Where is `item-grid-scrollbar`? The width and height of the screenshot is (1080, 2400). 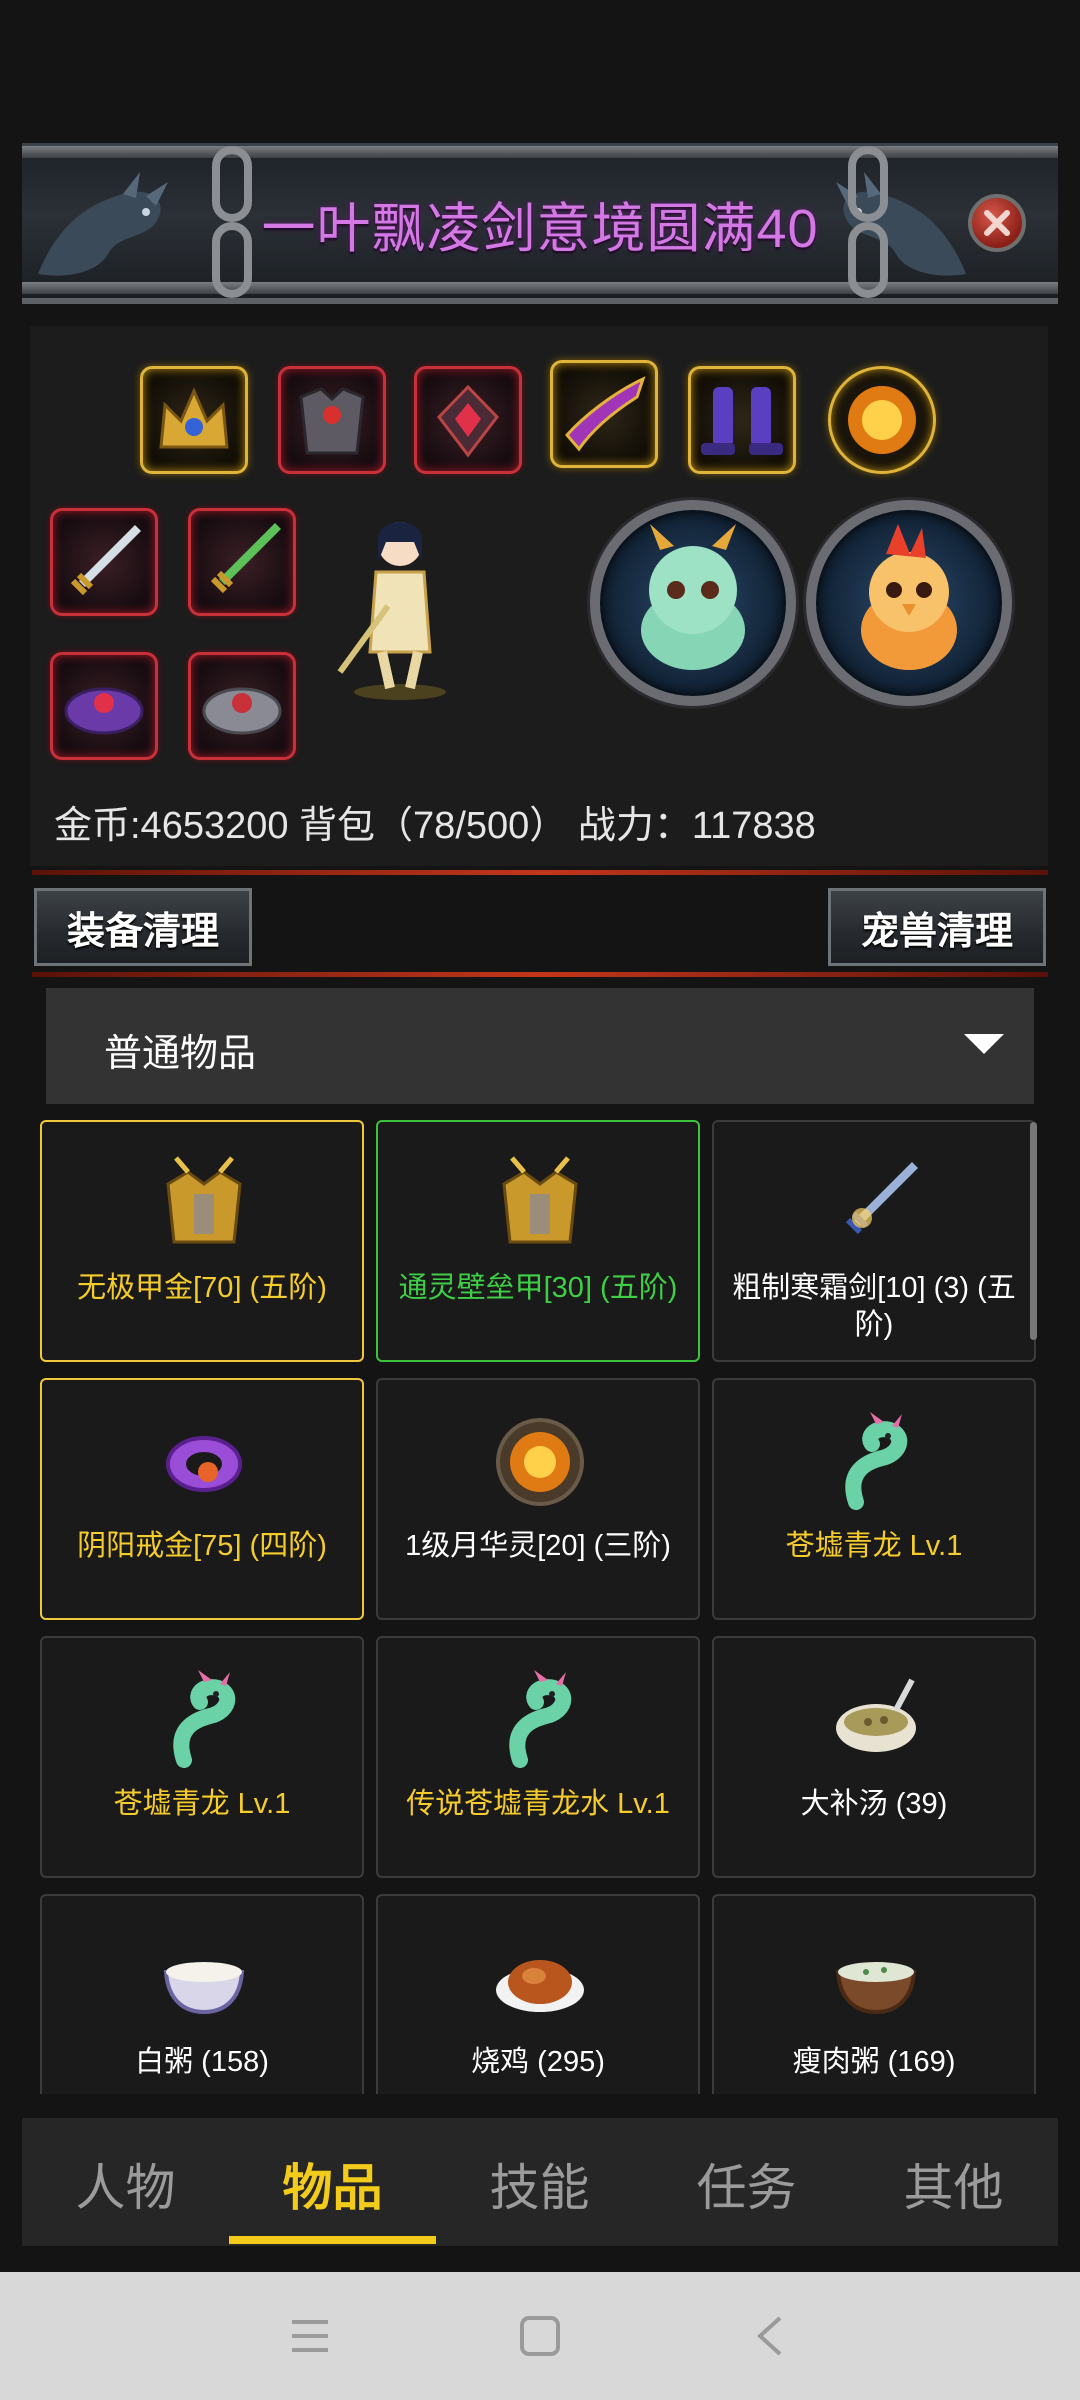
item-grid-scrollbar is located at coordinates (1033, 1231).